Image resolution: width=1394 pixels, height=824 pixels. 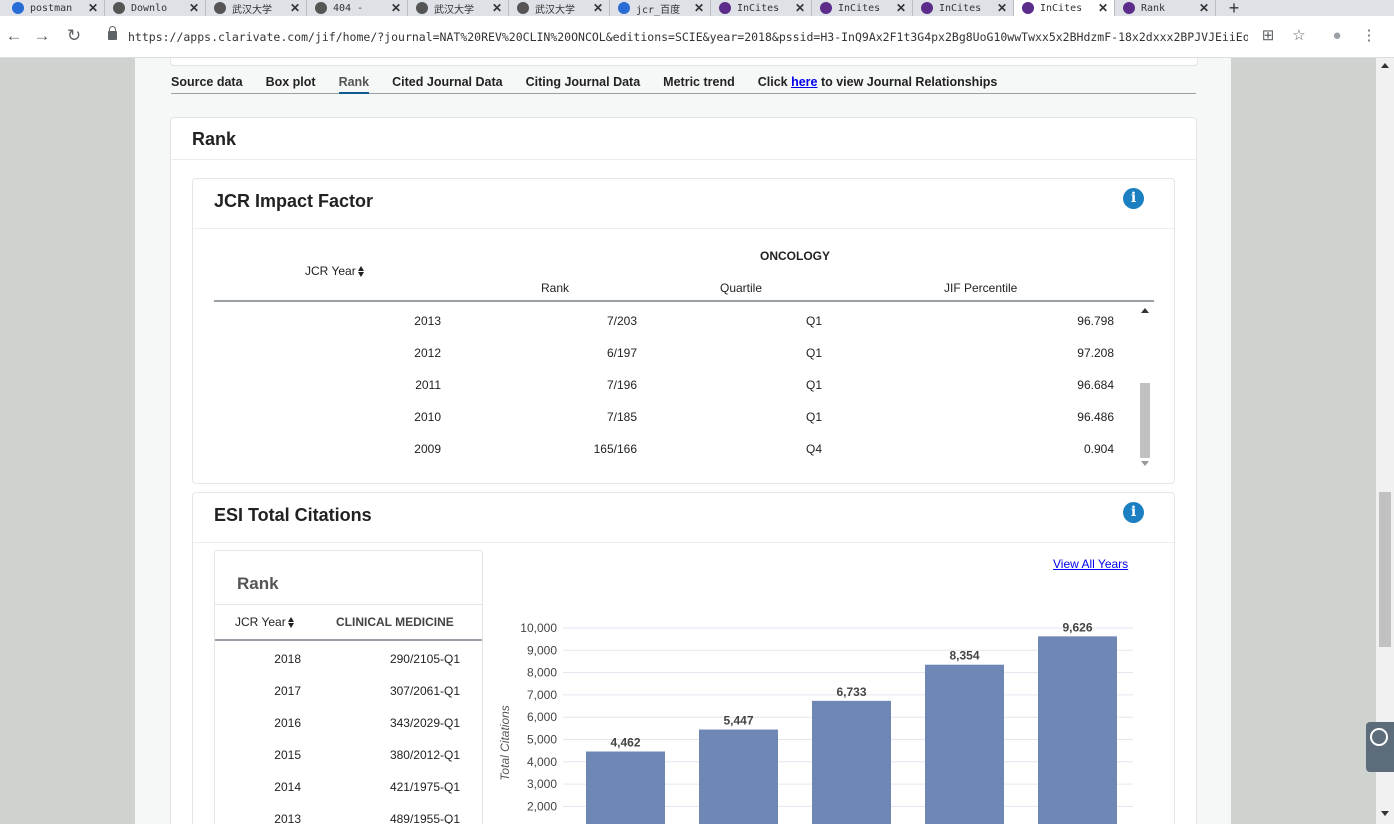 I want to click on browser-tab: jcr_百度 ✕, so click(x=660, y=8).